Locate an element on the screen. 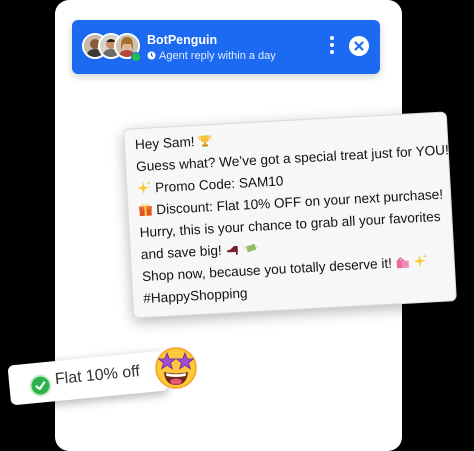  star-struck-emoji-icon is located at coordinates (176, 368).